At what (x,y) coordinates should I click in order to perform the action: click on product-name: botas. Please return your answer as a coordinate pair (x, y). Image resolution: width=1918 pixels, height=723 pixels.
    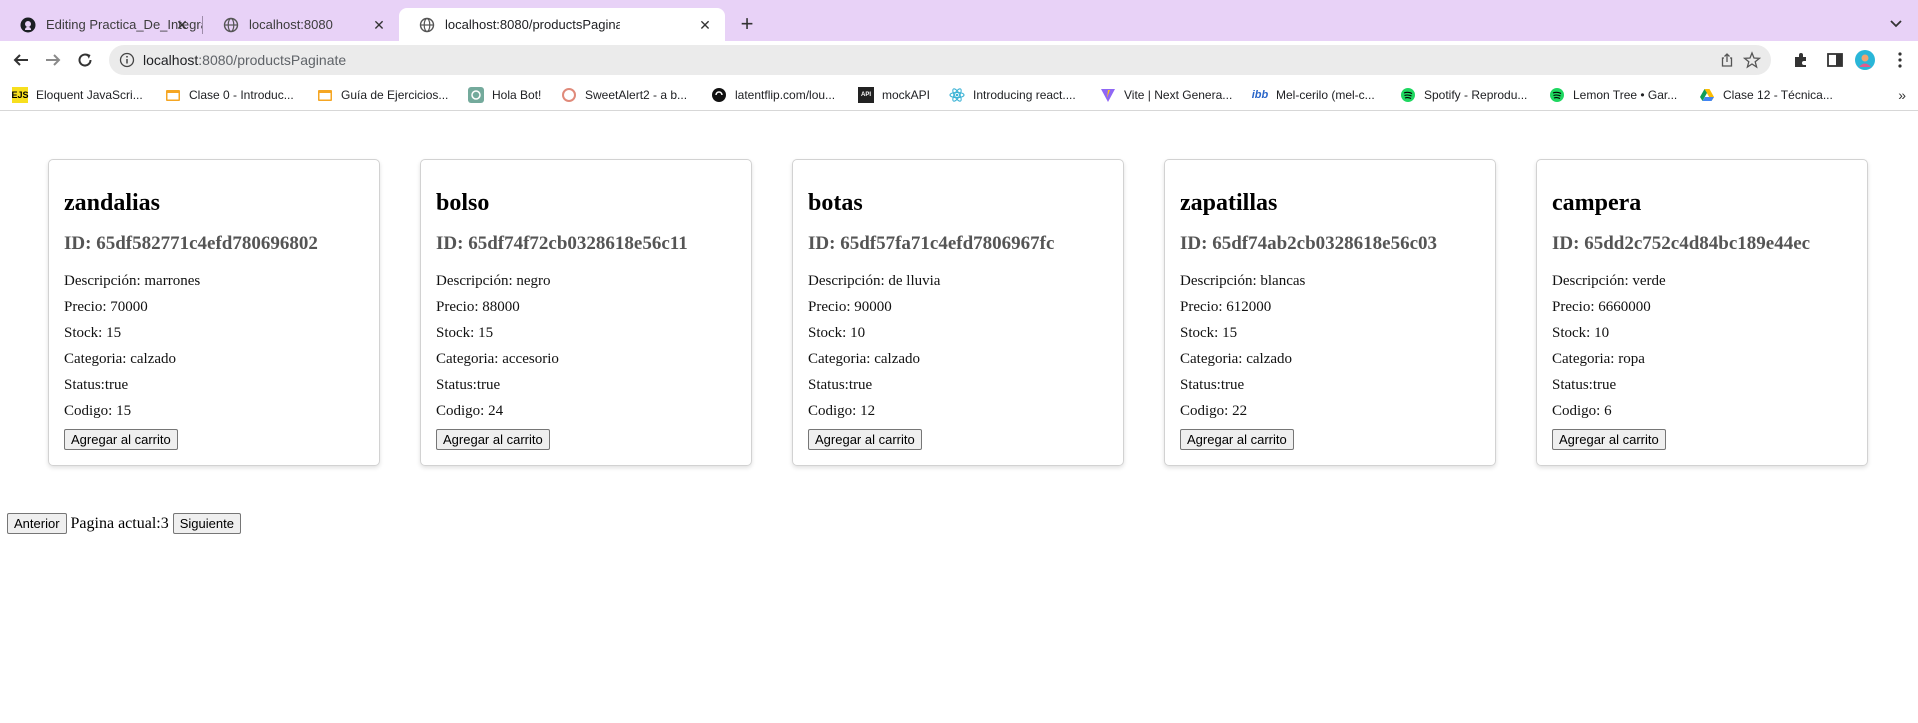
    Looking at the image, I should click on (835, 203).